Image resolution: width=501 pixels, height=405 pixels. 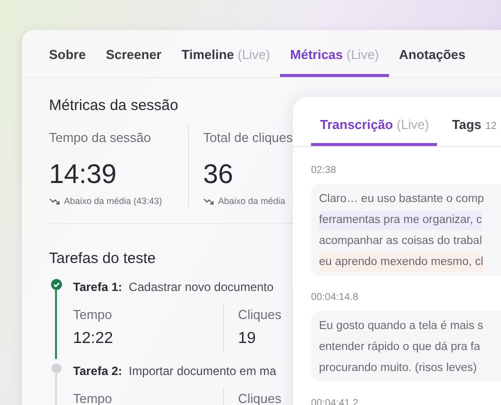 What do you see at coordinates (323, 171) in the screenshot?
I see `timestamp: 02:38` at bounding box center [323, 171].